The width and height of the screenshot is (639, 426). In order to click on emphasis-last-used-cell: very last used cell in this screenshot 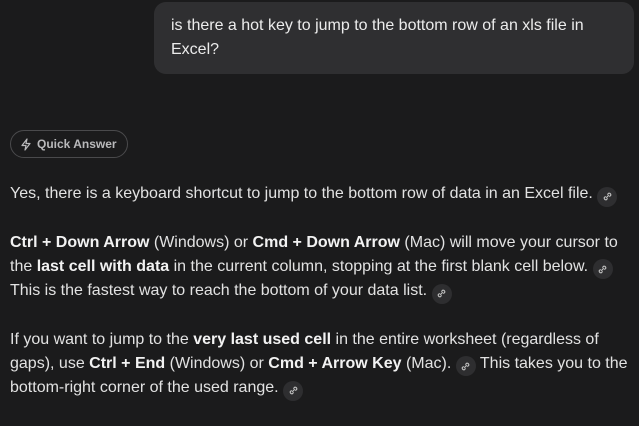, I will do `click(262, 339)`.